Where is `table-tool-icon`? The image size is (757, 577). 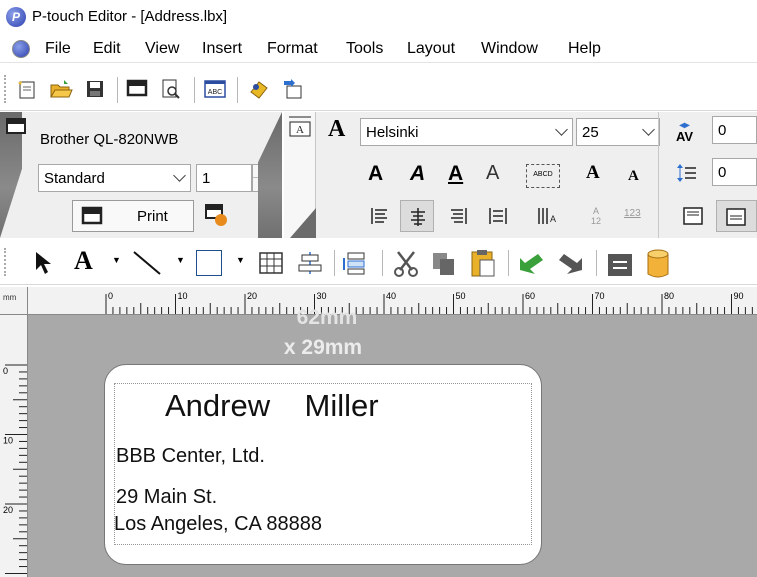
table-tool-icon is located at coordinates (271, 263).